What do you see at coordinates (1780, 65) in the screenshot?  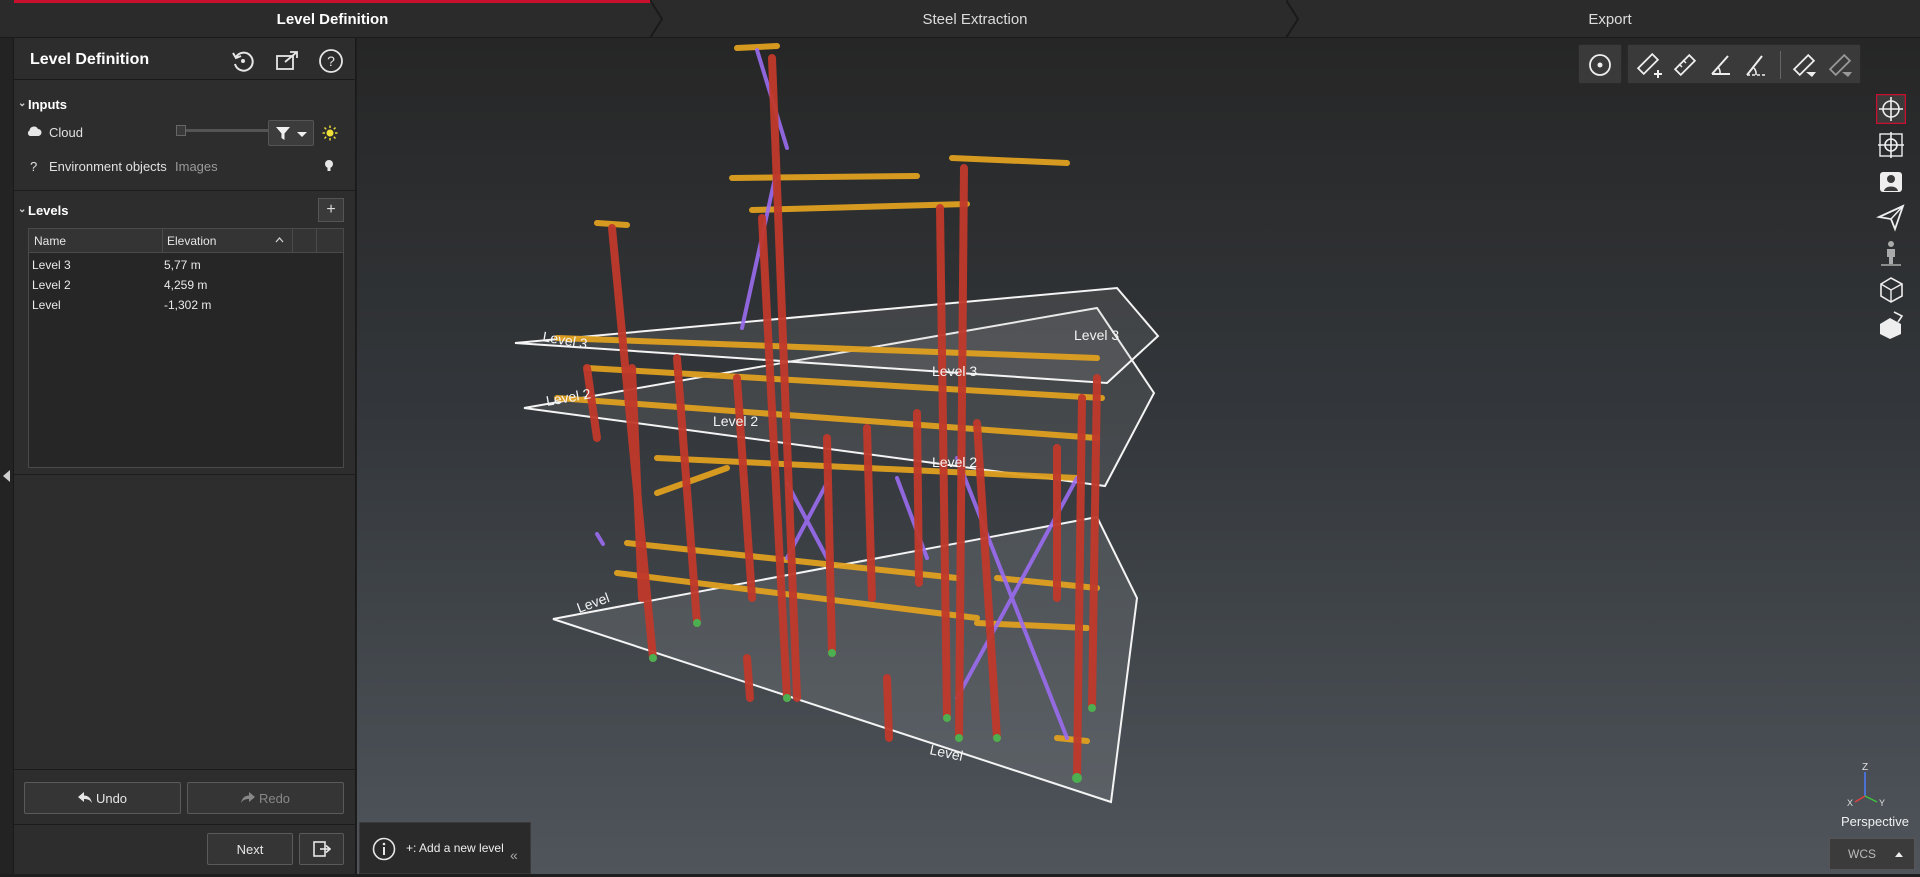 I see `toolbar-separator` at bounding box center [1780, 65].